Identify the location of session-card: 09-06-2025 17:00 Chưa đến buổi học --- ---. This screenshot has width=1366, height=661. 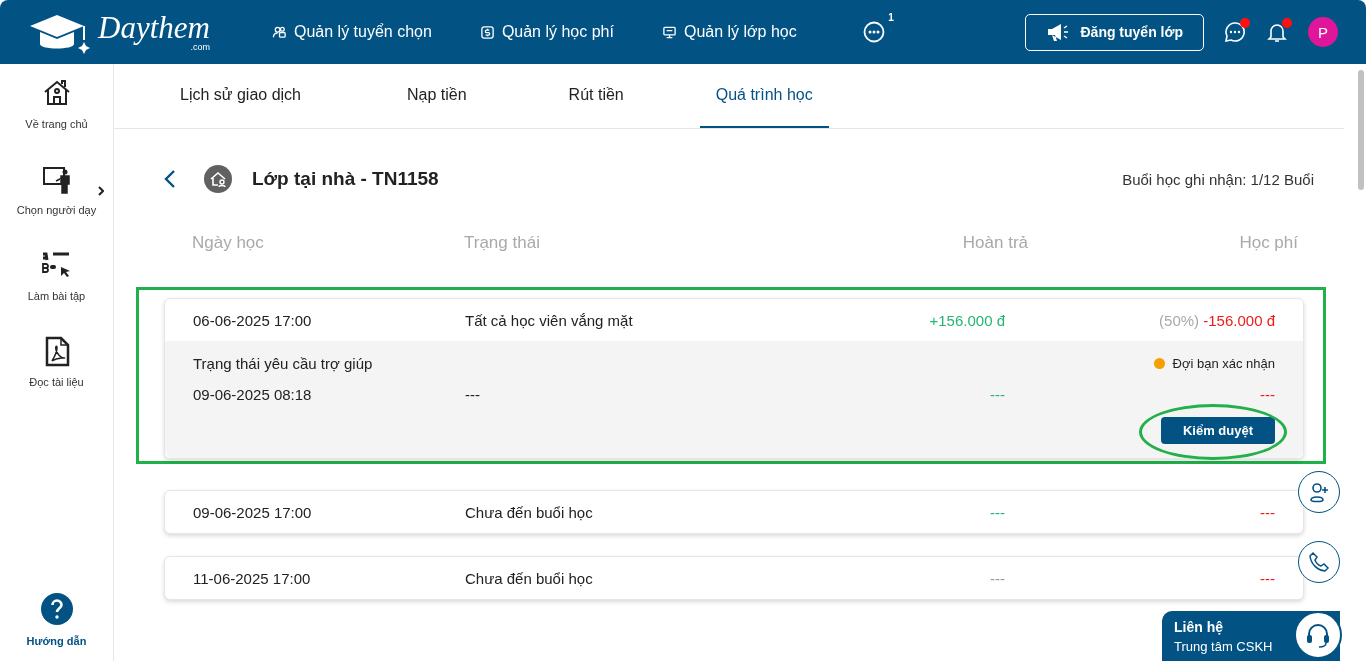
(734, 512).